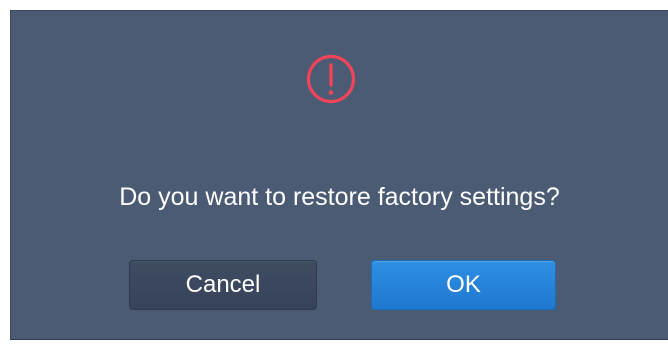  I want to click on dialog-message: Do you want to restore factory settings?, so click(339, 197).